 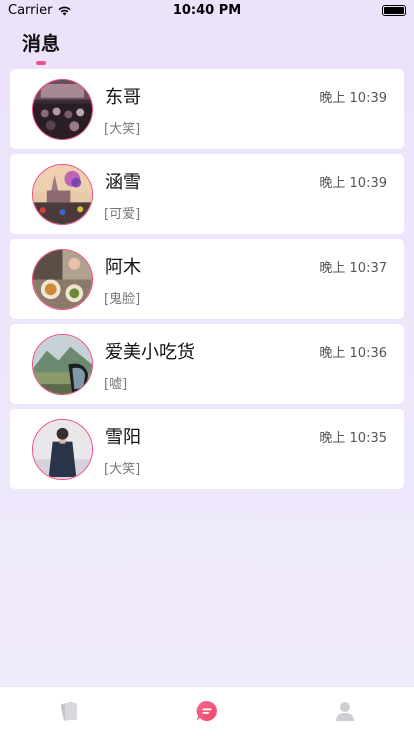 What do you see at coordinates (41, 44) in the screenshot?
I see `page-title: 消息` at bounding box center [41, 44].